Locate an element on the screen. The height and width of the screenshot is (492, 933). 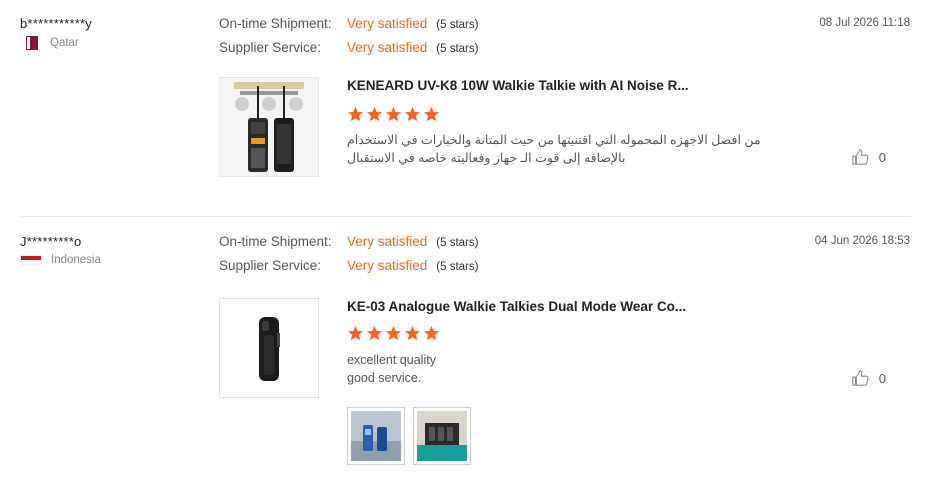
review-date: 08 Jul 2026 11:18 is located at coordinates (864, 23).